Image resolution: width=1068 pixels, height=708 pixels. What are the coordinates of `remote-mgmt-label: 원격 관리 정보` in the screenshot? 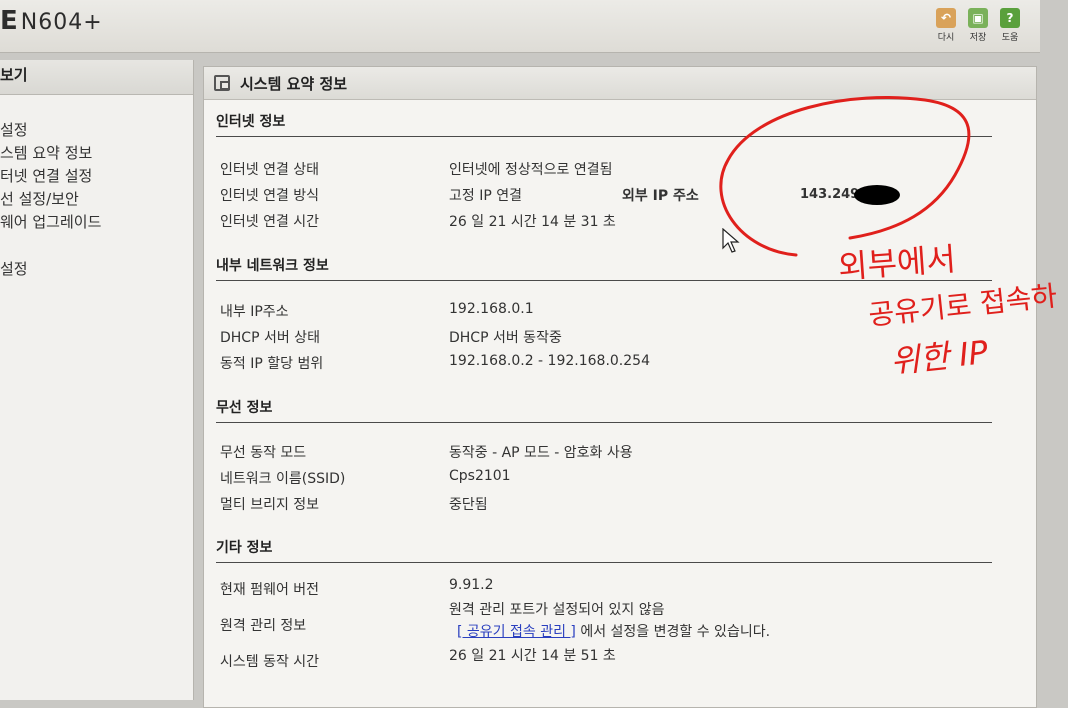 It's located at (263, 626).